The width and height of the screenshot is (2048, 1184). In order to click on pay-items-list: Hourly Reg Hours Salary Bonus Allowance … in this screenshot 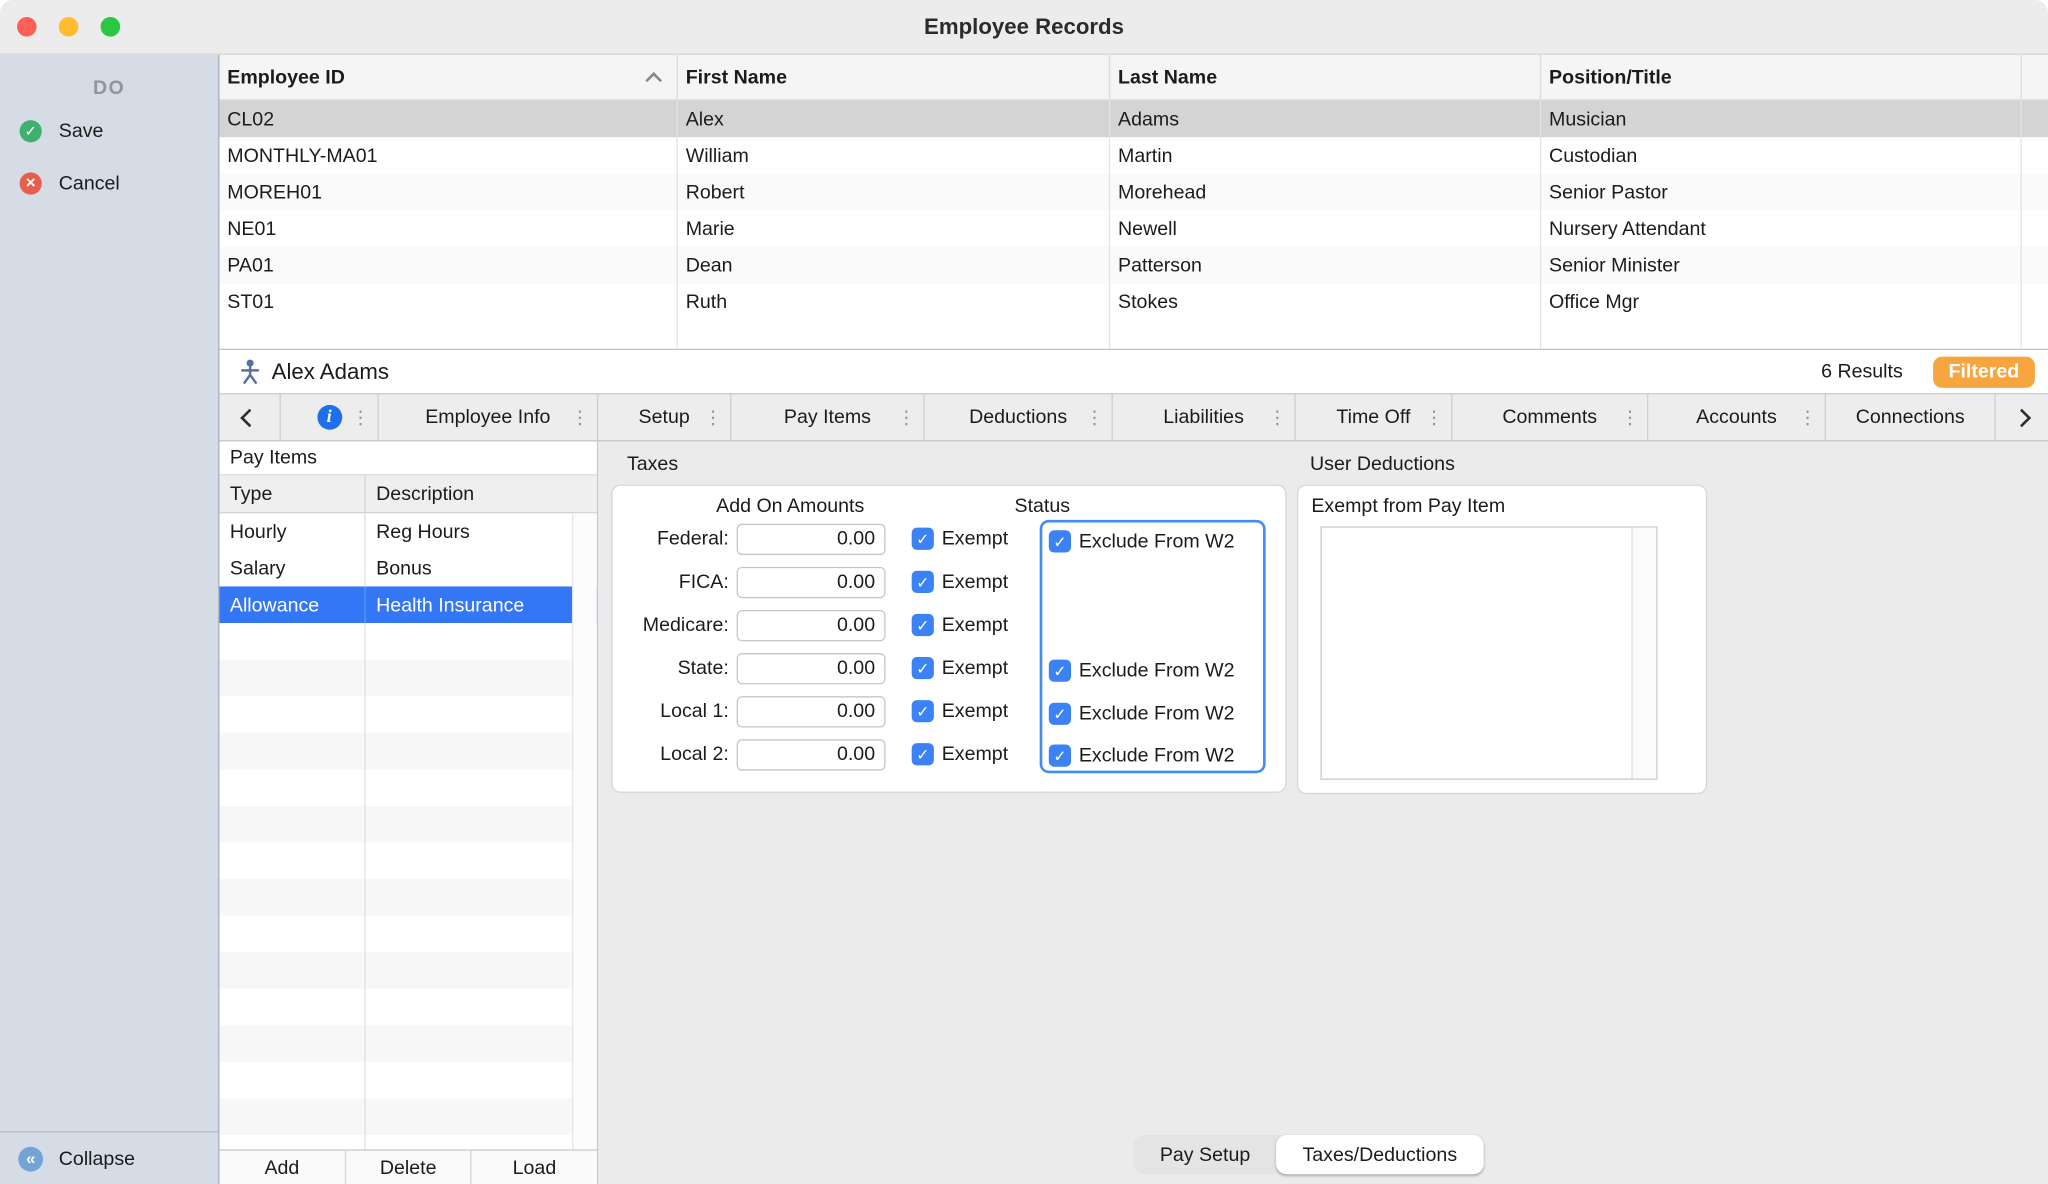, I will do `click(408, 831)`.